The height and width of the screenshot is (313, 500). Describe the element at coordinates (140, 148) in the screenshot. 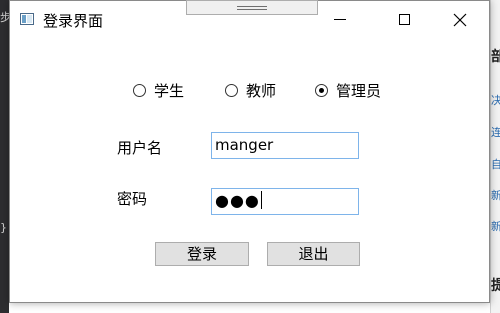

I see `username-label: 用户名` at that location.